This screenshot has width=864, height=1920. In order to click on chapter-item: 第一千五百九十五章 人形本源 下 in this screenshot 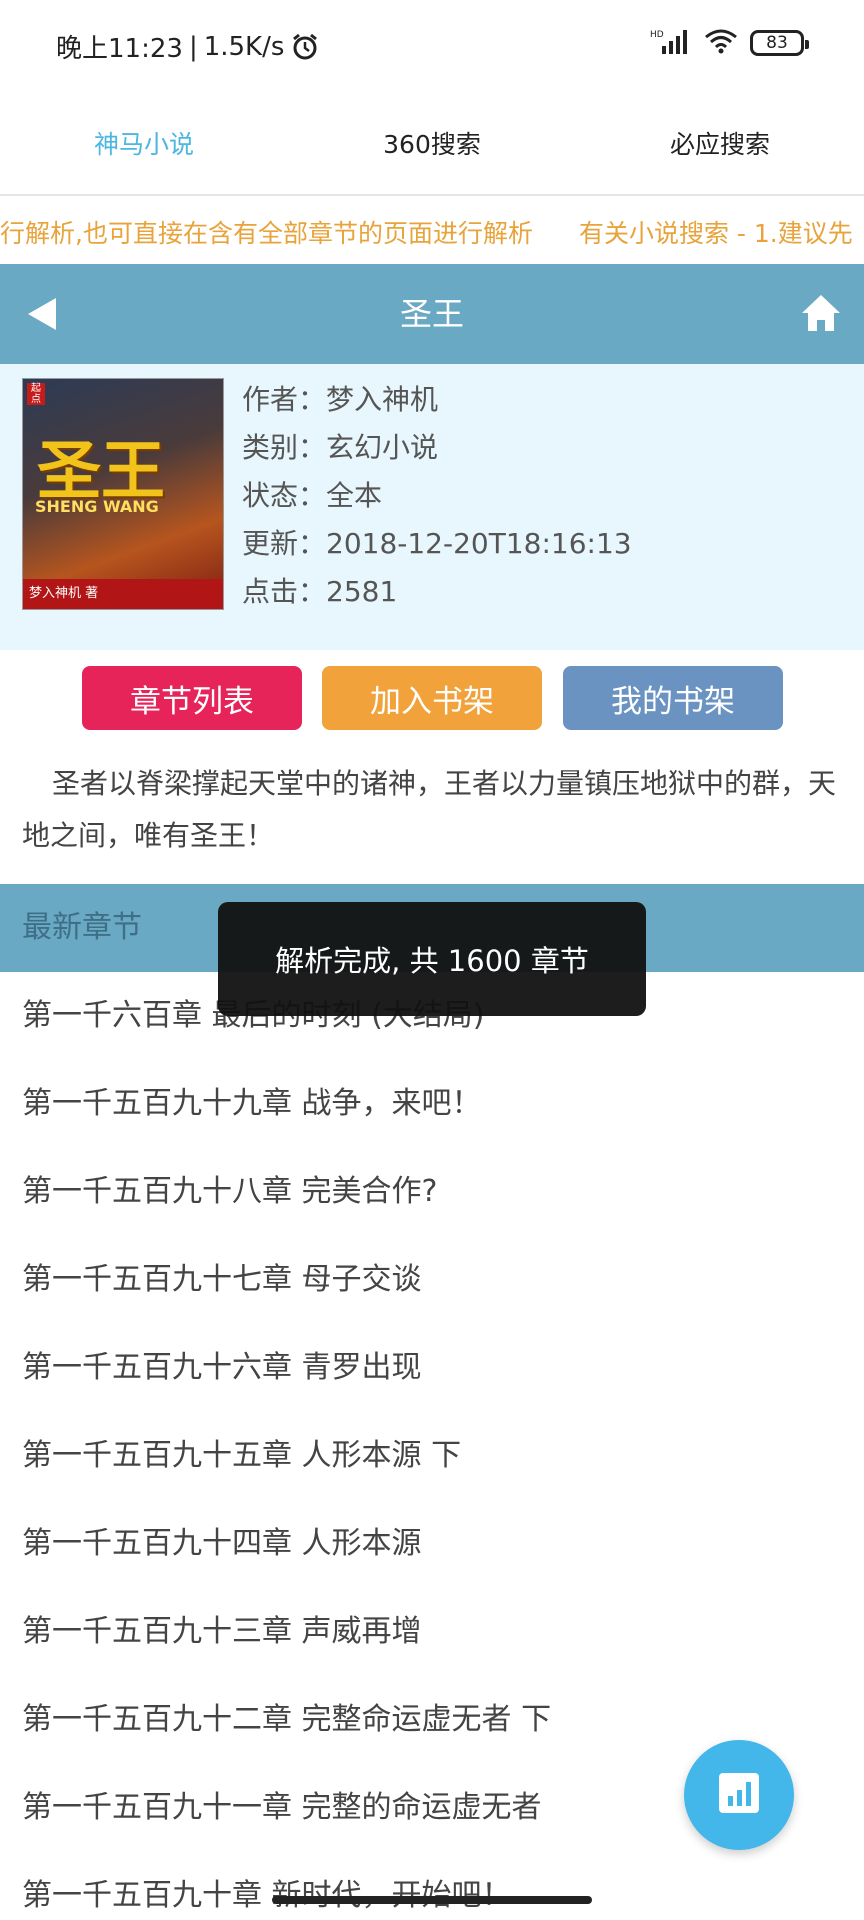, I will do `click(432, 1456)`.